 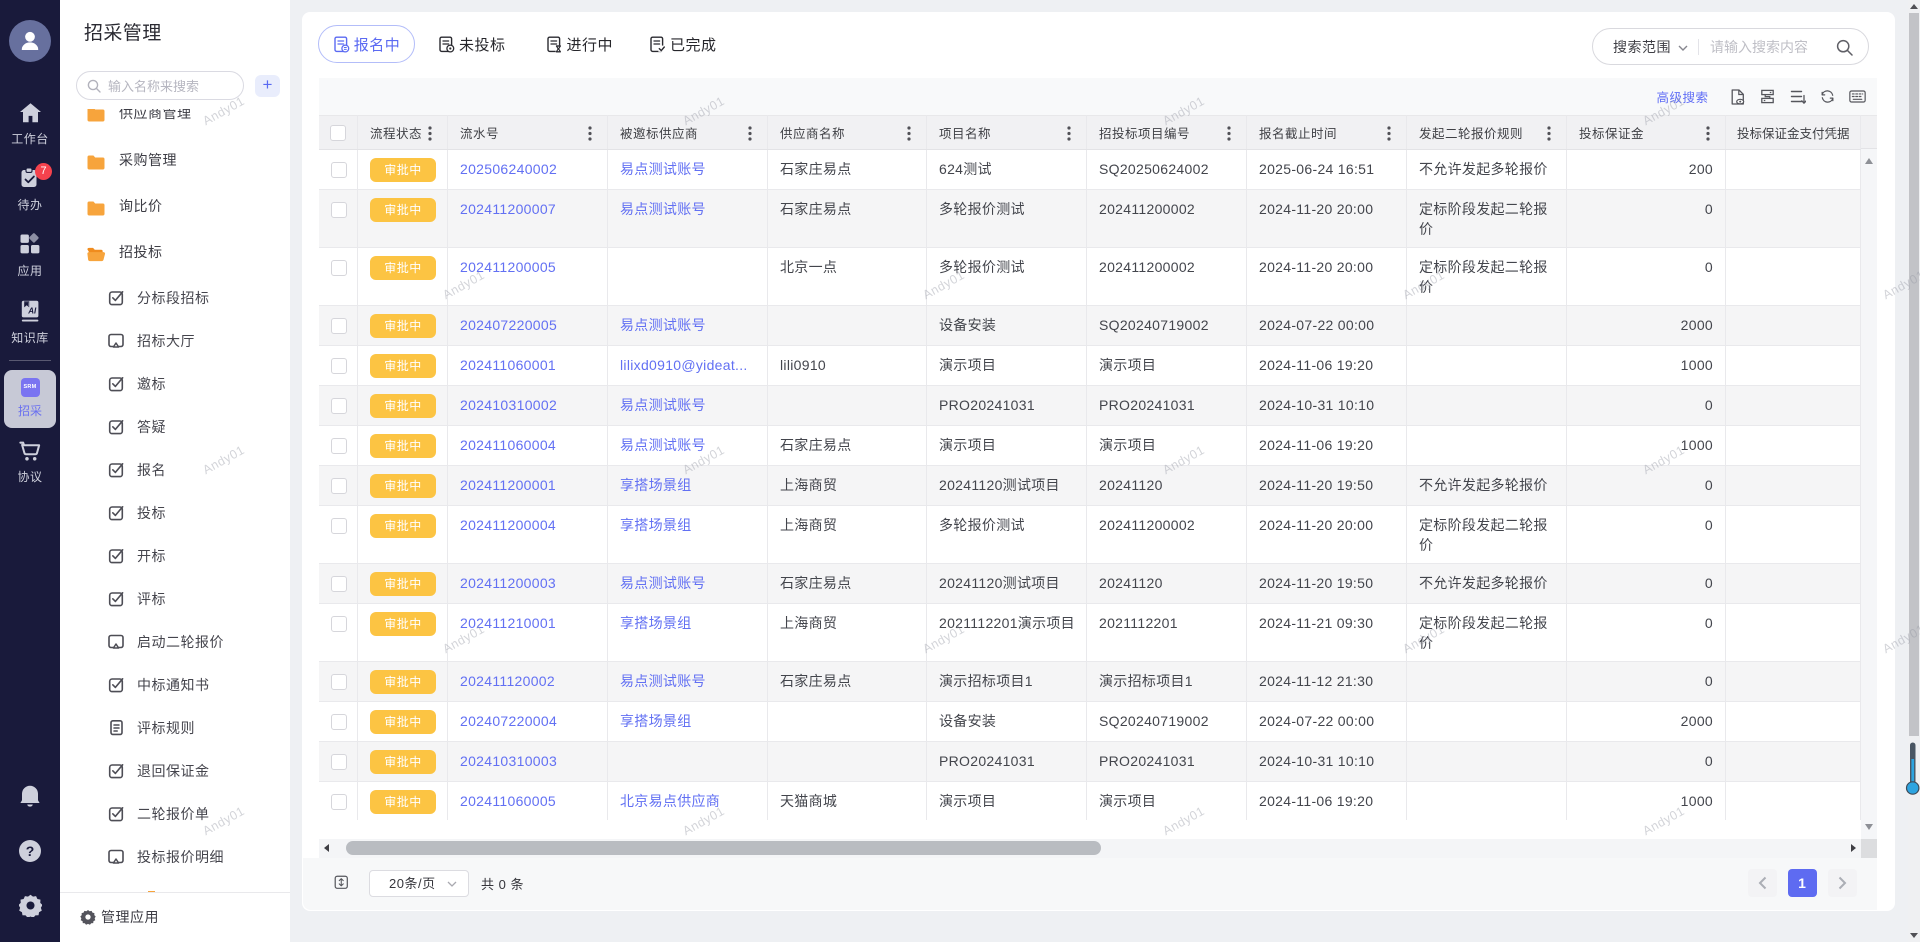 What do you see at coordinates (32, 310) in the screenshot?
I see `svg-text: AI` at bounding box center [32, 310].